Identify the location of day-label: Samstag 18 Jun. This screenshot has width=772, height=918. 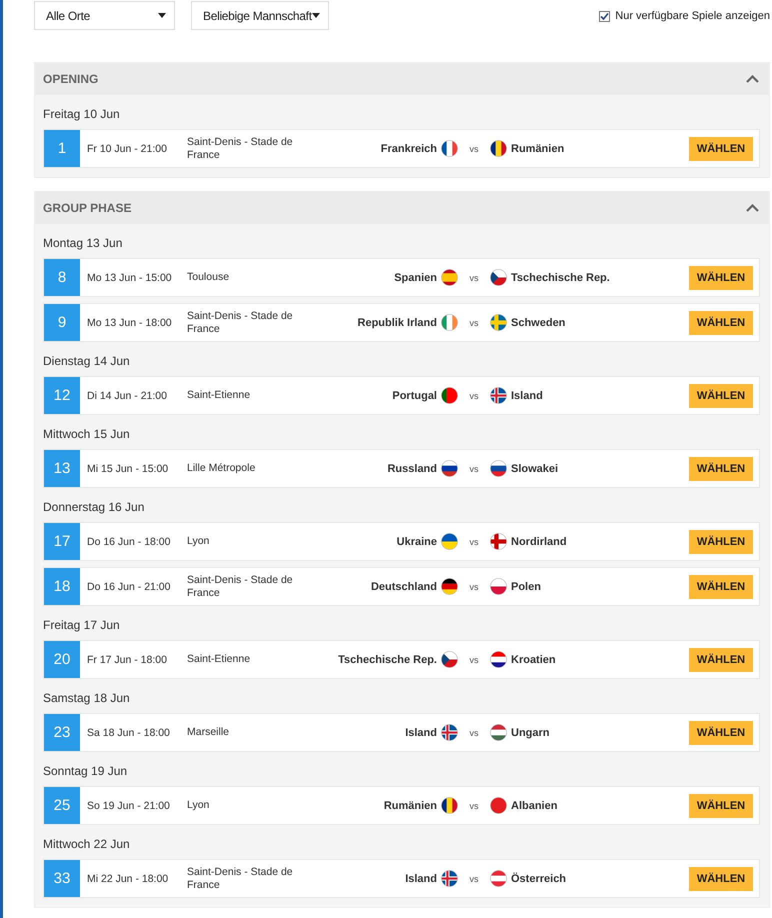
(87, 698).